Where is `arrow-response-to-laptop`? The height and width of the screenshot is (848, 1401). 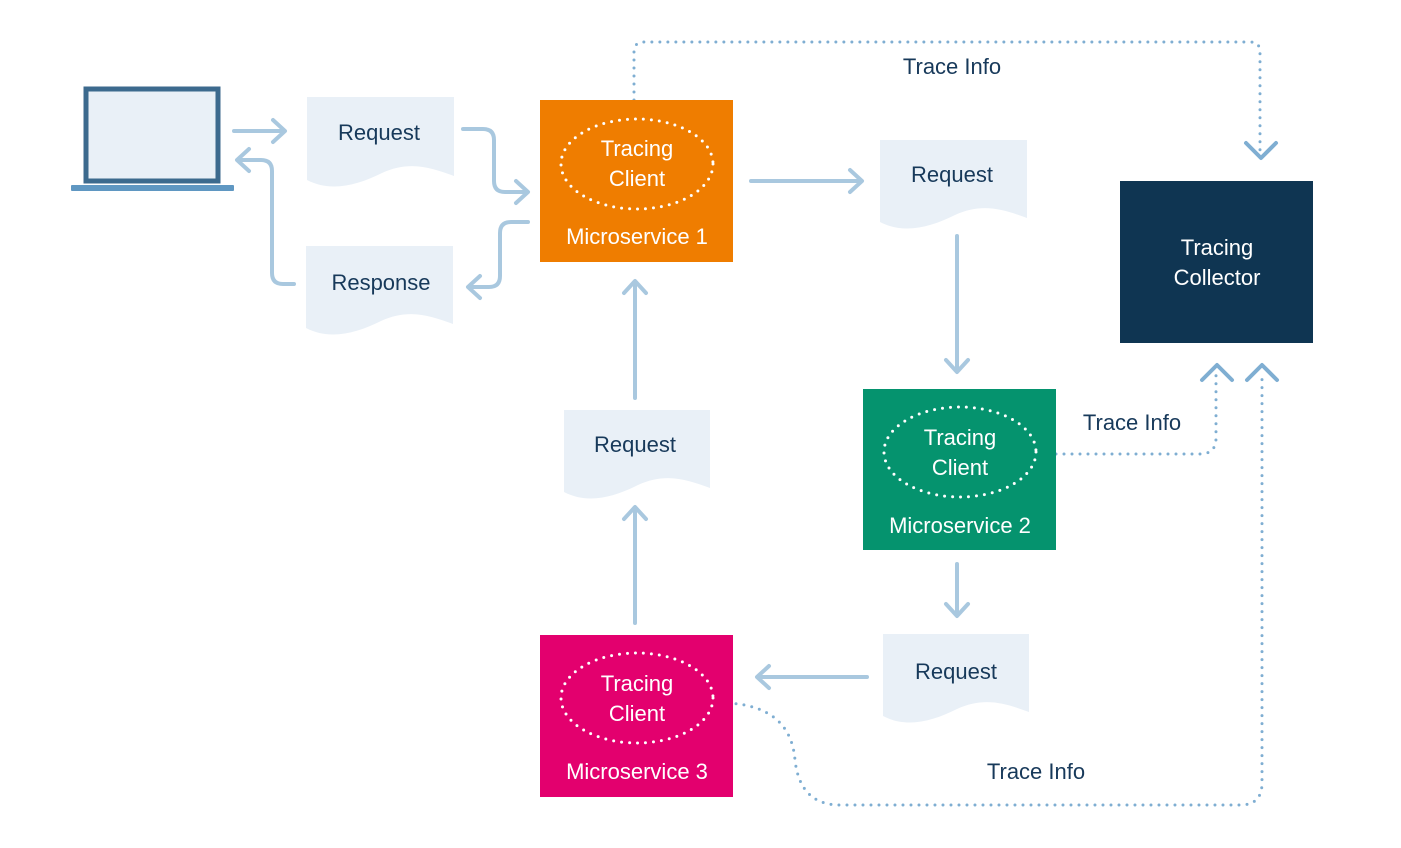
arrow-response-to-laptop is located at coordinates (265, 216).